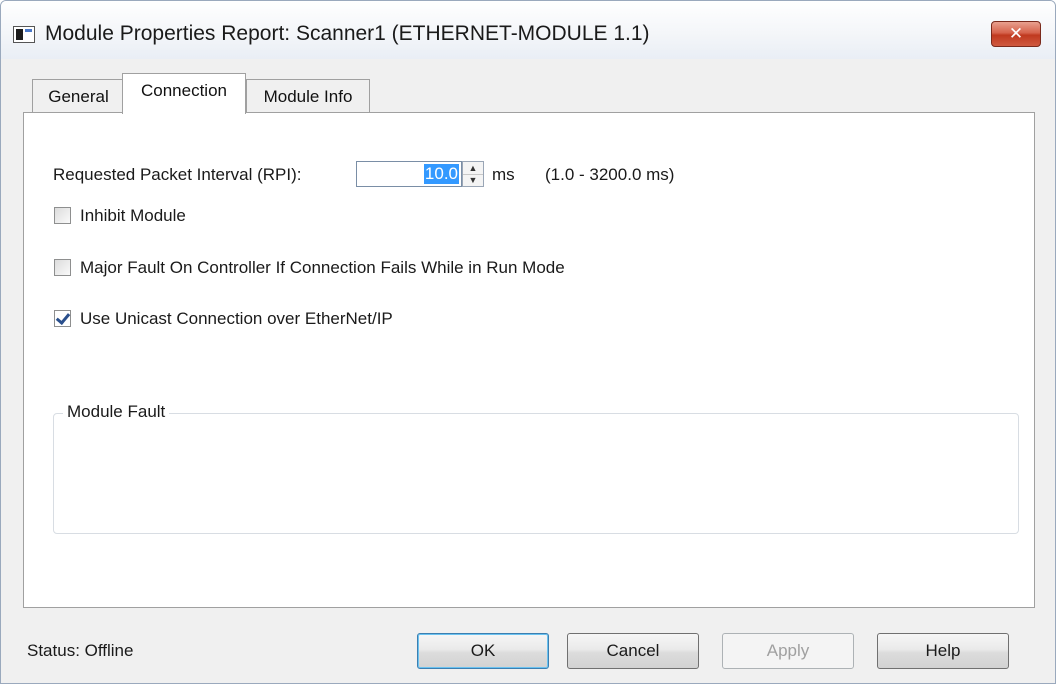  Describe the element at coordinates (633, 651) in the screenshot. I see `cancel-button: Cancel` at that location.